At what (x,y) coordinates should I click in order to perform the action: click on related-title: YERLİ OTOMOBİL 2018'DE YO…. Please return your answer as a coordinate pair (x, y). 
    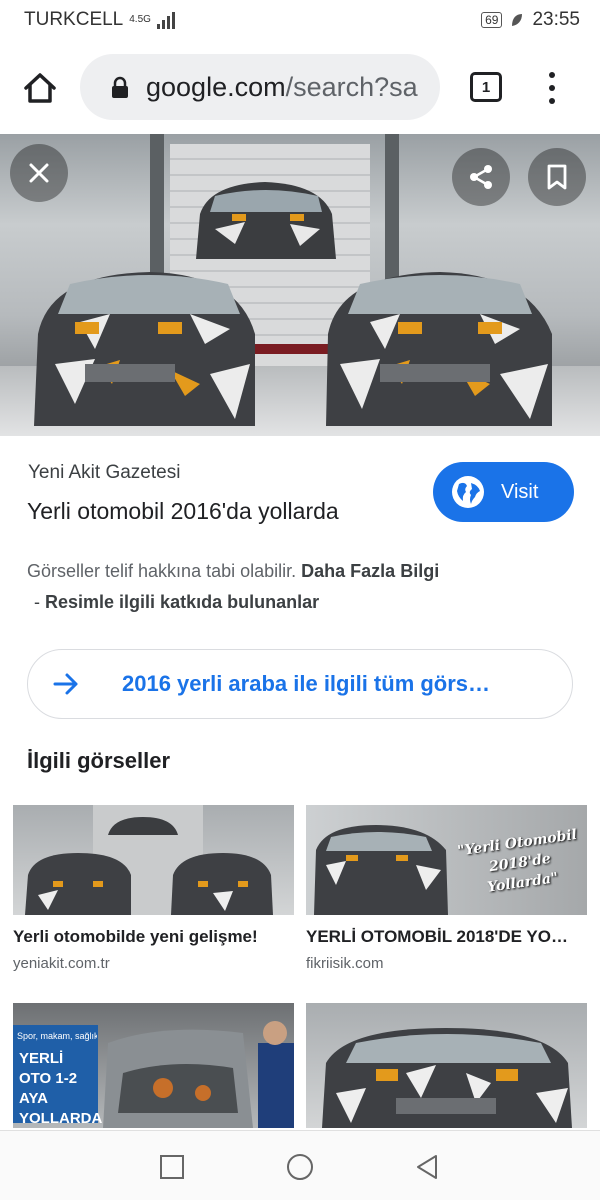
    Looking at the image, I should click on (437, 936).